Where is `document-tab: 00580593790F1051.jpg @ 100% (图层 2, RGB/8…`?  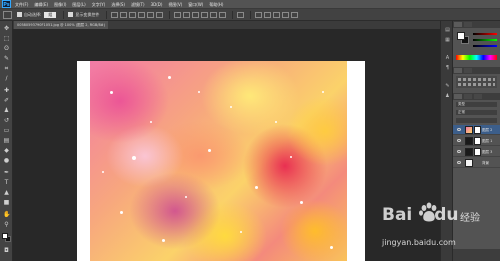 document-tab: 00580593790F1051.jpg @ 100% (图层 2, RGB/8… is located at coordinates (61, 25).